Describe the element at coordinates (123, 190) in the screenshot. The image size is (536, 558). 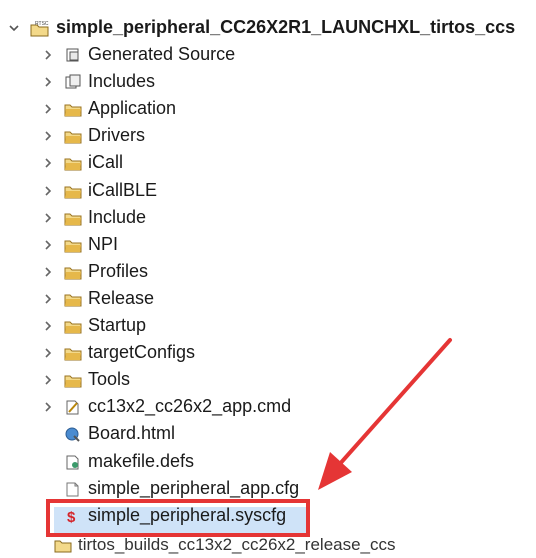
I see `tree-item-label: iCallBLE` at that location.